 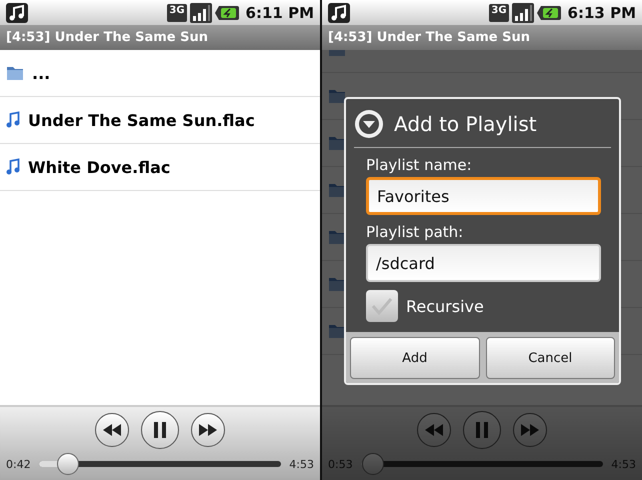 I want to click on file-row: White Dove.flac, so click(x=160, y=167).